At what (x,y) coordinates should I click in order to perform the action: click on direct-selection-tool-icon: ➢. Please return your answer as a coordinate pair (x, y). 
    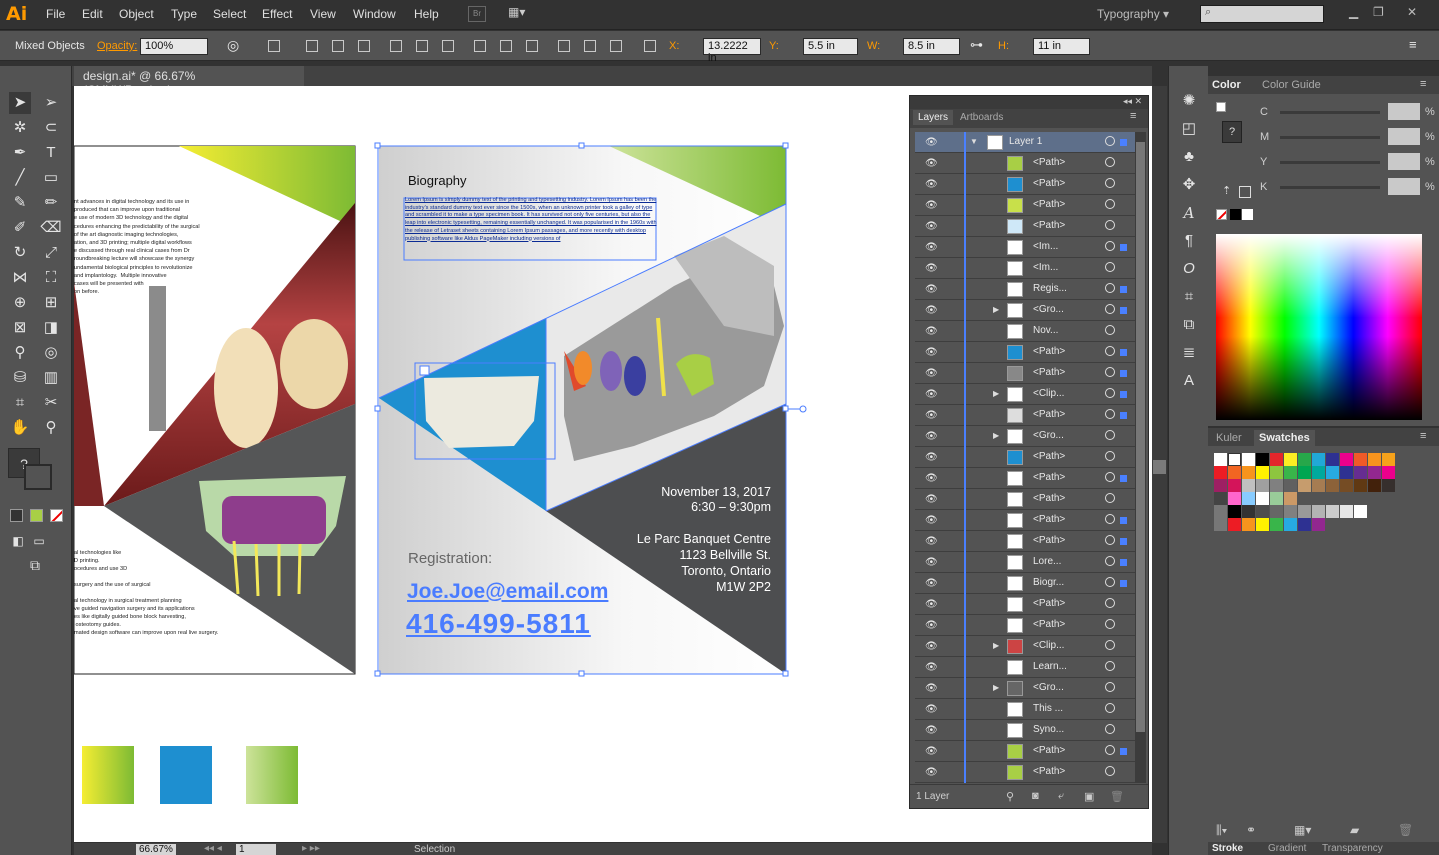
    Looking at the image, I should click on (51, 103).